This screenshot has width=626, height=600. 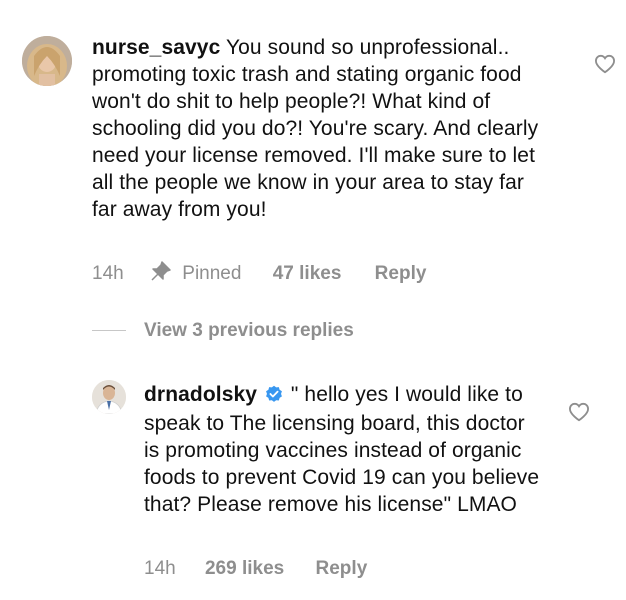 I want to click on divider-line, so click(x=109, y=331).